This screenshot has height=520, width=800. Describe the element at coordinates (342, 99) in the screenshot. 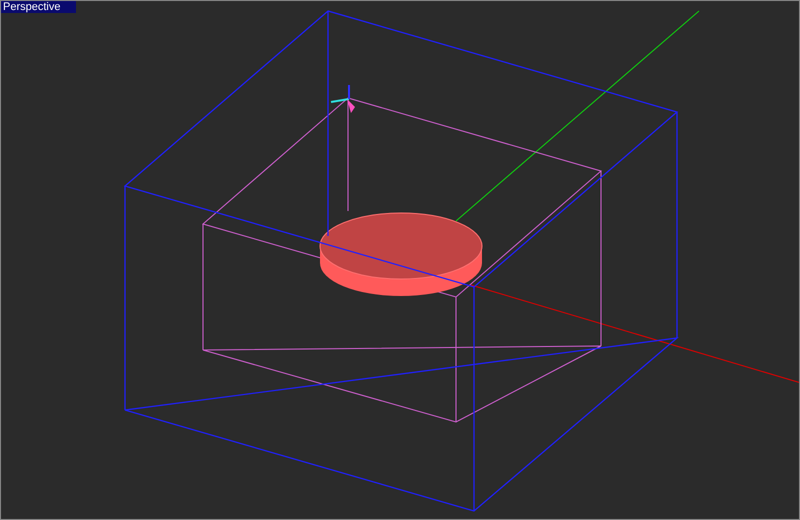

I see `gizmo-icon` at that location.